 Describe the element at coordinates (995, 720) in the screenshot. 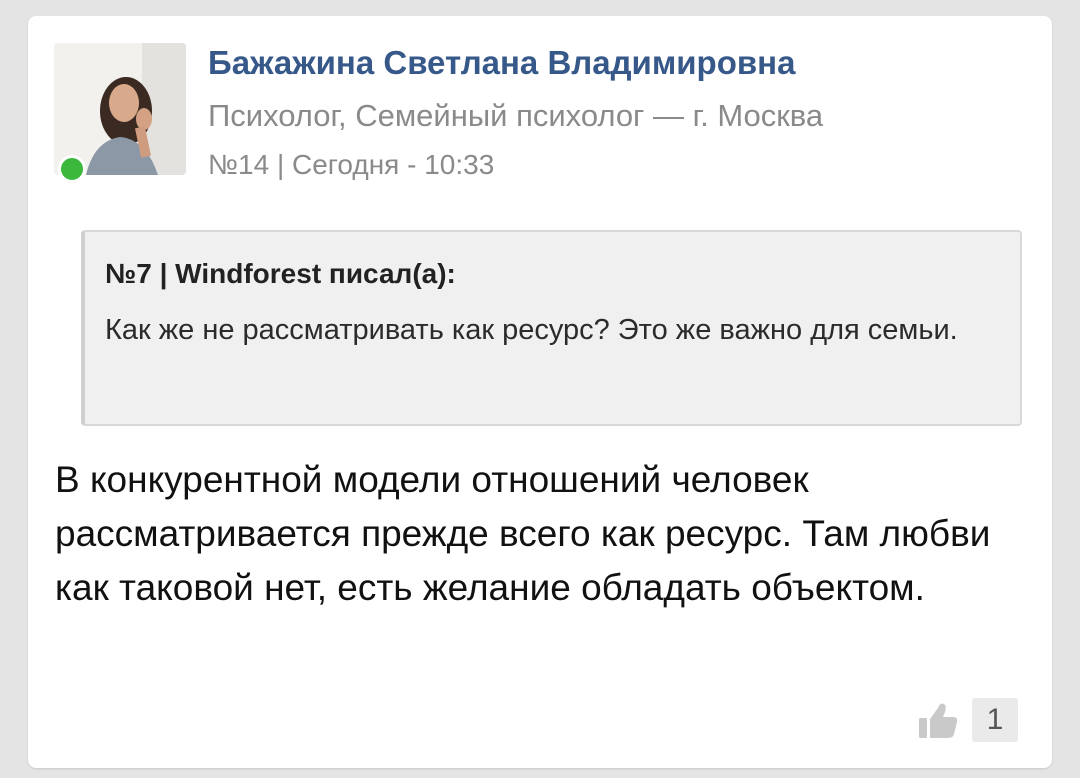

I see `like-count: 1` at that location.